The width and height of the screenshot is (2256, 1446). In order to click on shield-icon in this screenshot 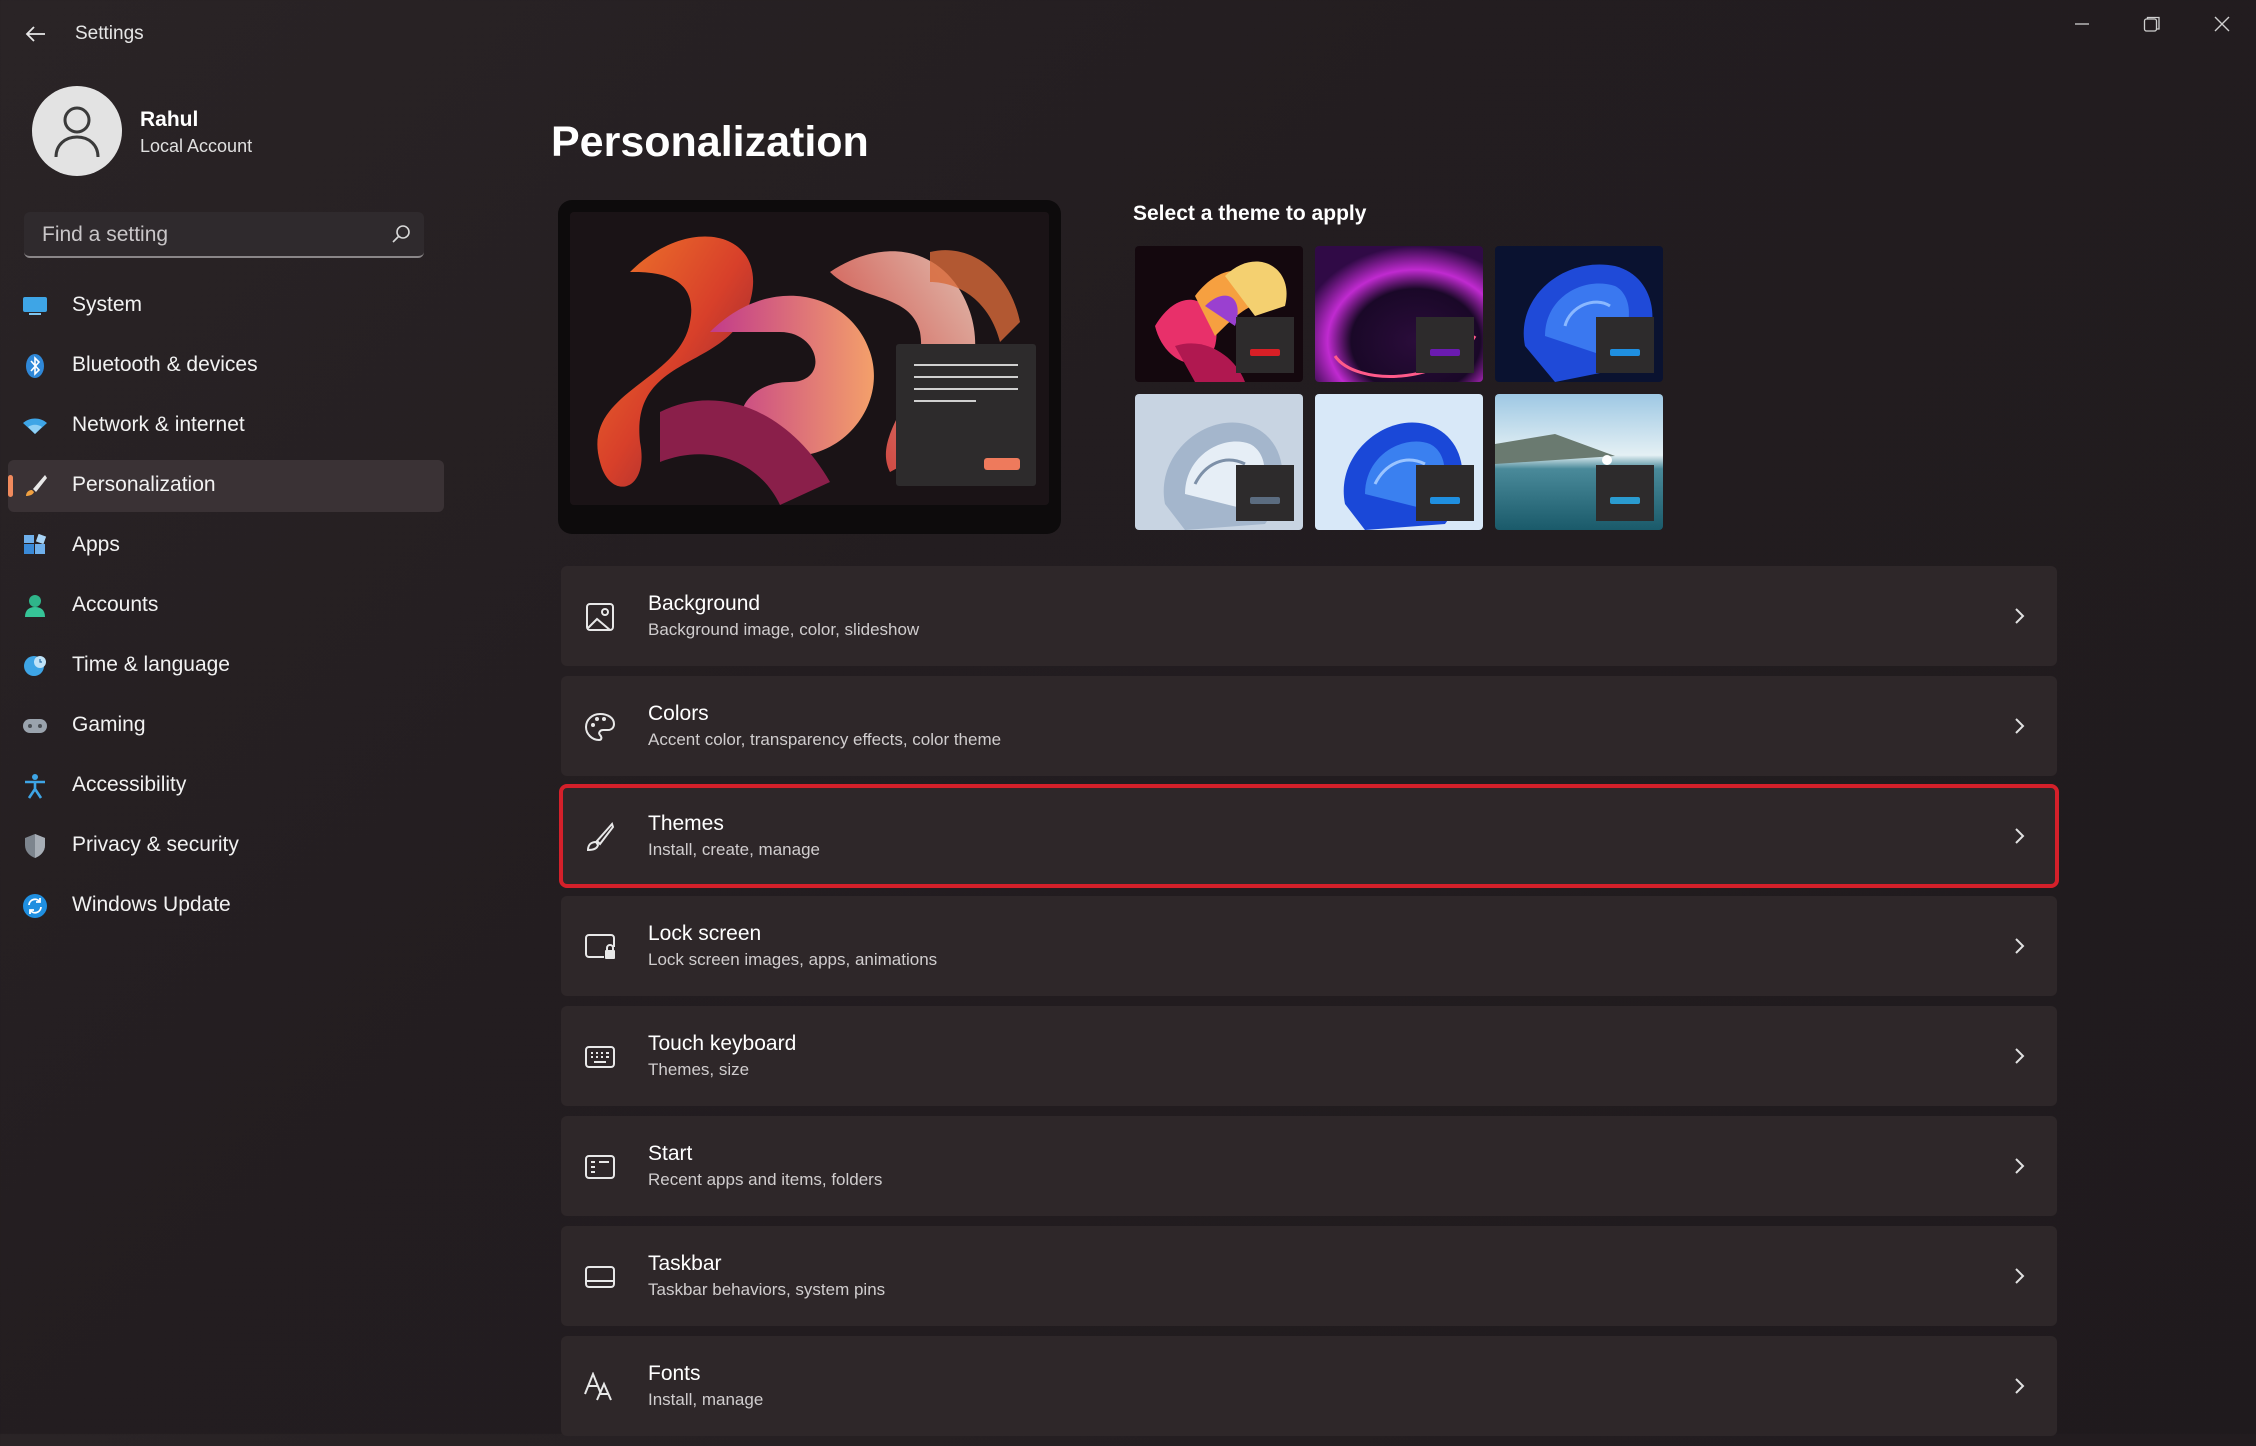, I will do `click(35, 846)`.